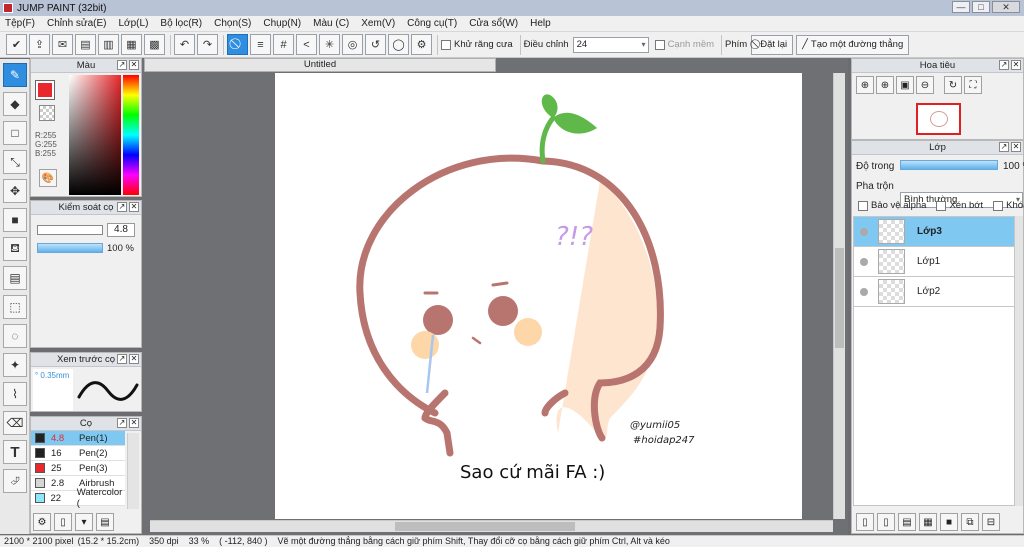 This screenshot has width=1024, height=547. Describe the element at coordinates (20, 23) in the screenshot. I see `menu-file: Tệp(F)` at that location.